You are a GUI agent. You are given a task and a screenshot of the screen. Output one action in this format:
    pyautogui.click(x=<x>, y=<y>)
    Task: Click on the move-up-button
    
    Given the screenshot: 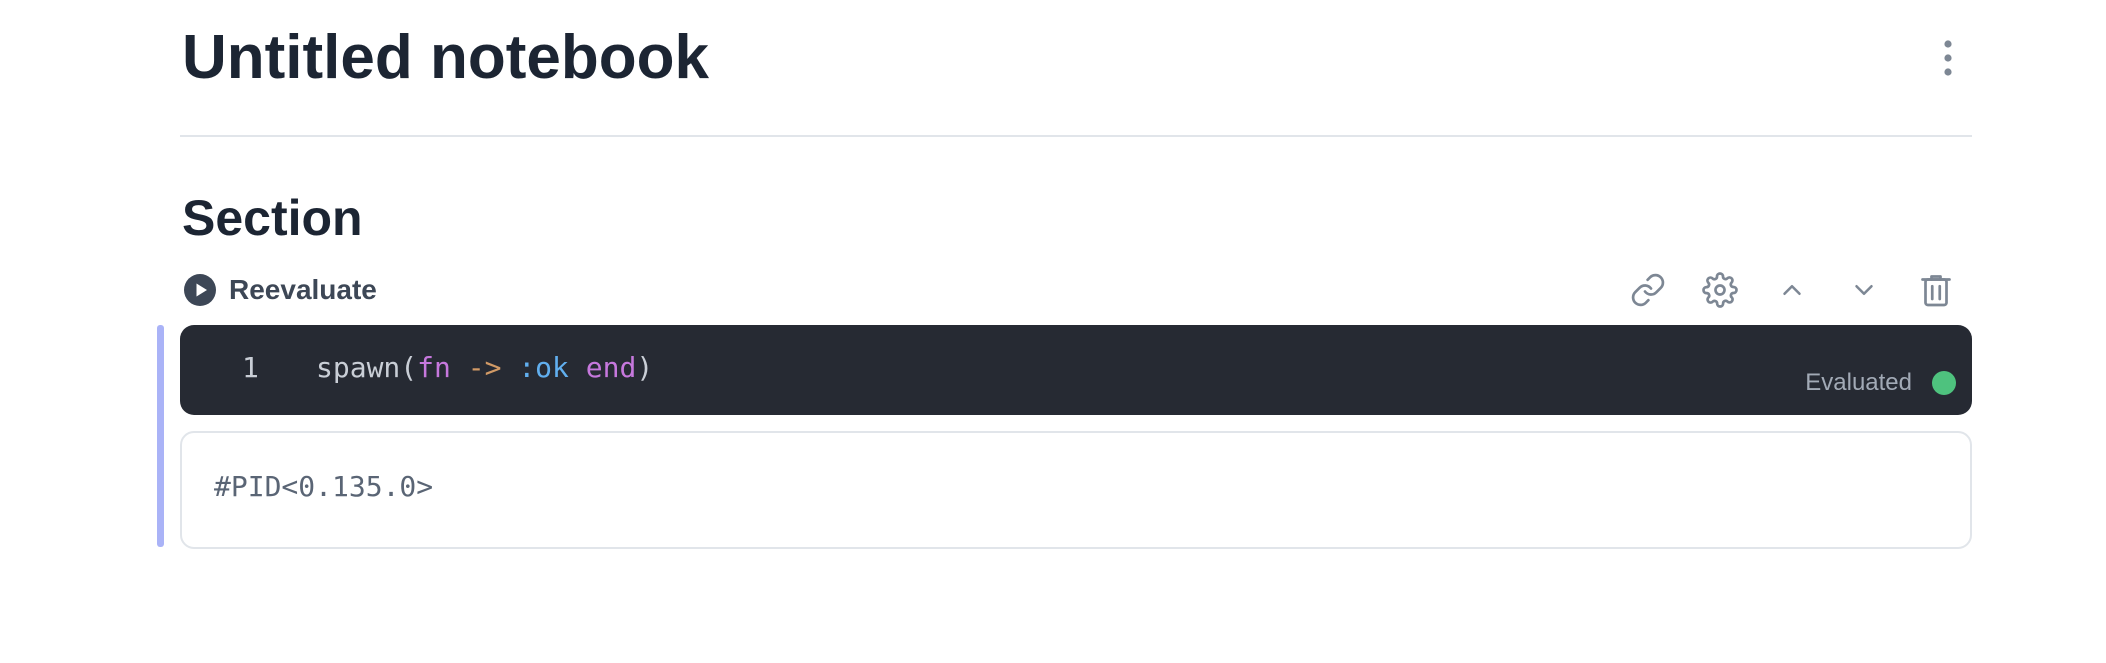 What is the action you would take?
    pyautogui.click(x=1792, y=290)
    